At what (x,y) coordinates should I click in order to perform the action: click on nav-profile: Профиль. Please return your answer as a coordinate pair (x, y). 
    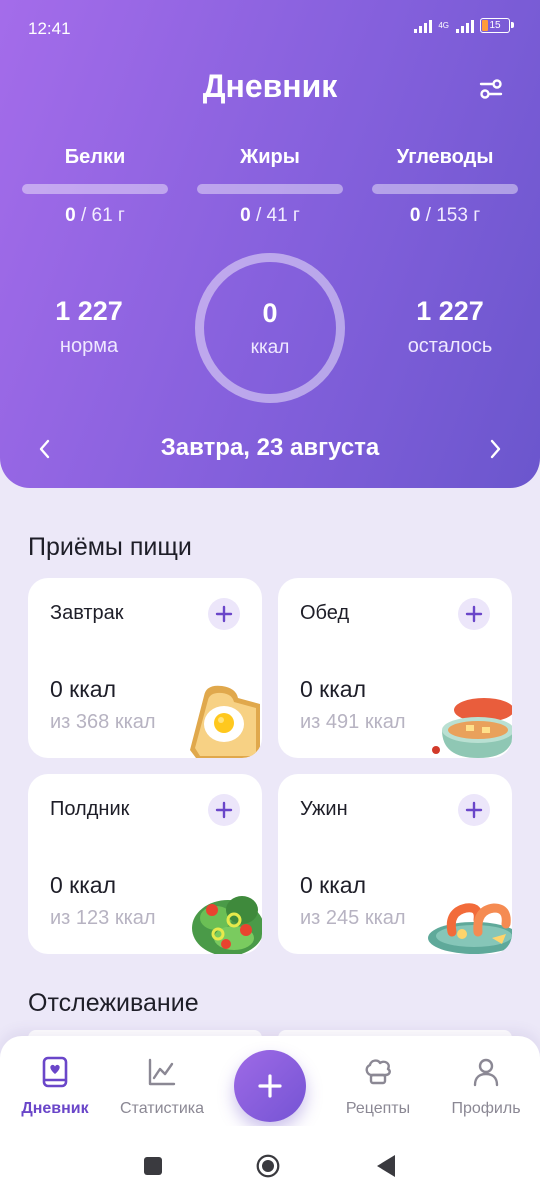
    Looking at the image, I should click on (485, 1086).